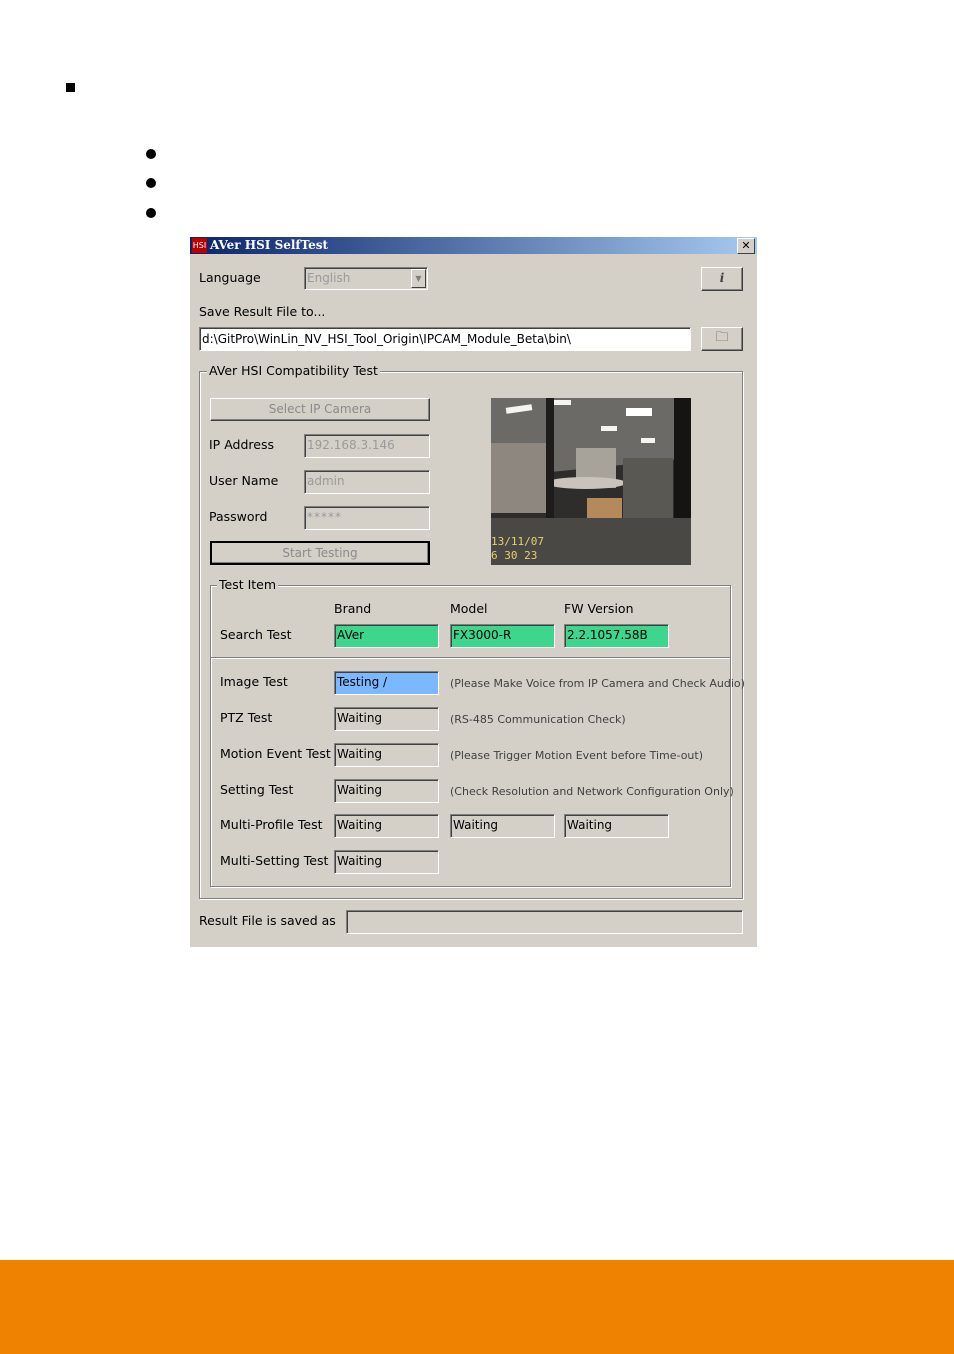  I want to click on multi-profile-status-1: Waiting, so click(386, 826).